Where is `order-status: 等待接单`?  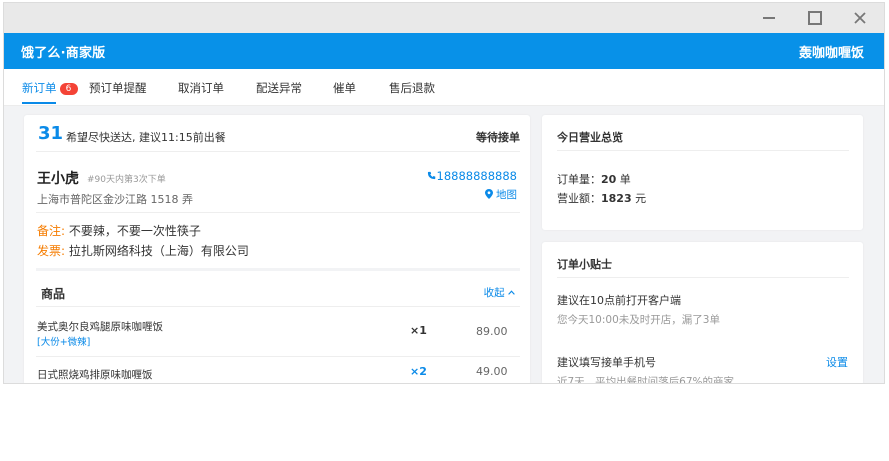 order-status: 等待接单 is located at coordinates (498, 137).